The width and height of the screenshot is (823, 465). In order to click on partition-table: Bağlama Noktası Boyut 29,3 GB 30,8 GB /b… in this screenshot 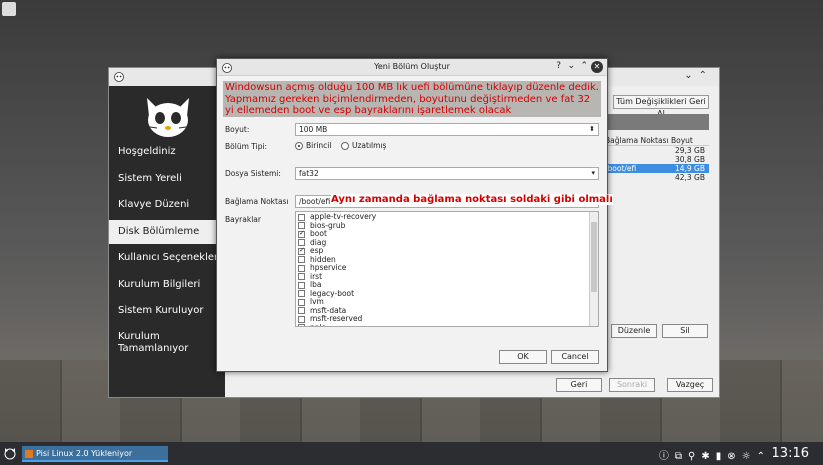, I will do `click(657, 159)`.